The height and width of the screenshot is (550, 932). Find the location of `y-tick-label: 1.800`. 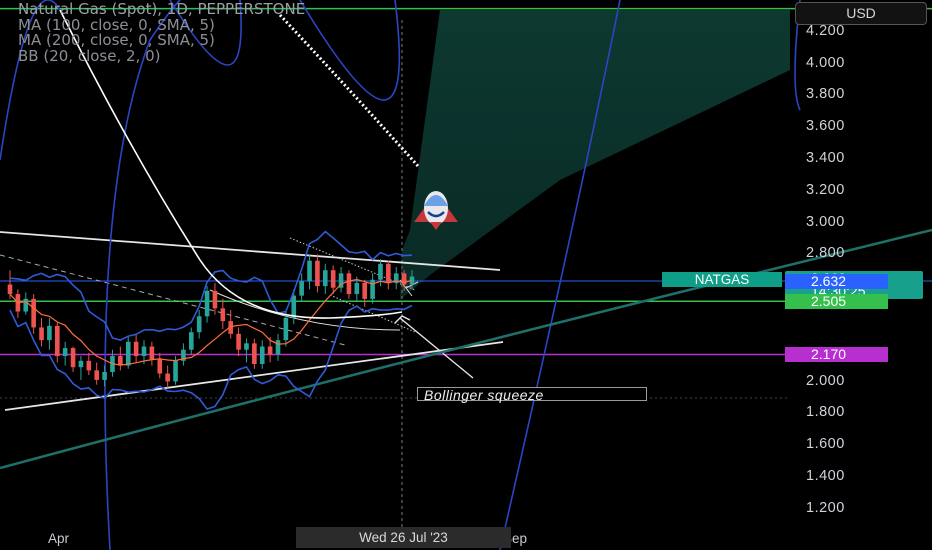

y-tick-label: 1.800 is located at coordinates (825, 412).